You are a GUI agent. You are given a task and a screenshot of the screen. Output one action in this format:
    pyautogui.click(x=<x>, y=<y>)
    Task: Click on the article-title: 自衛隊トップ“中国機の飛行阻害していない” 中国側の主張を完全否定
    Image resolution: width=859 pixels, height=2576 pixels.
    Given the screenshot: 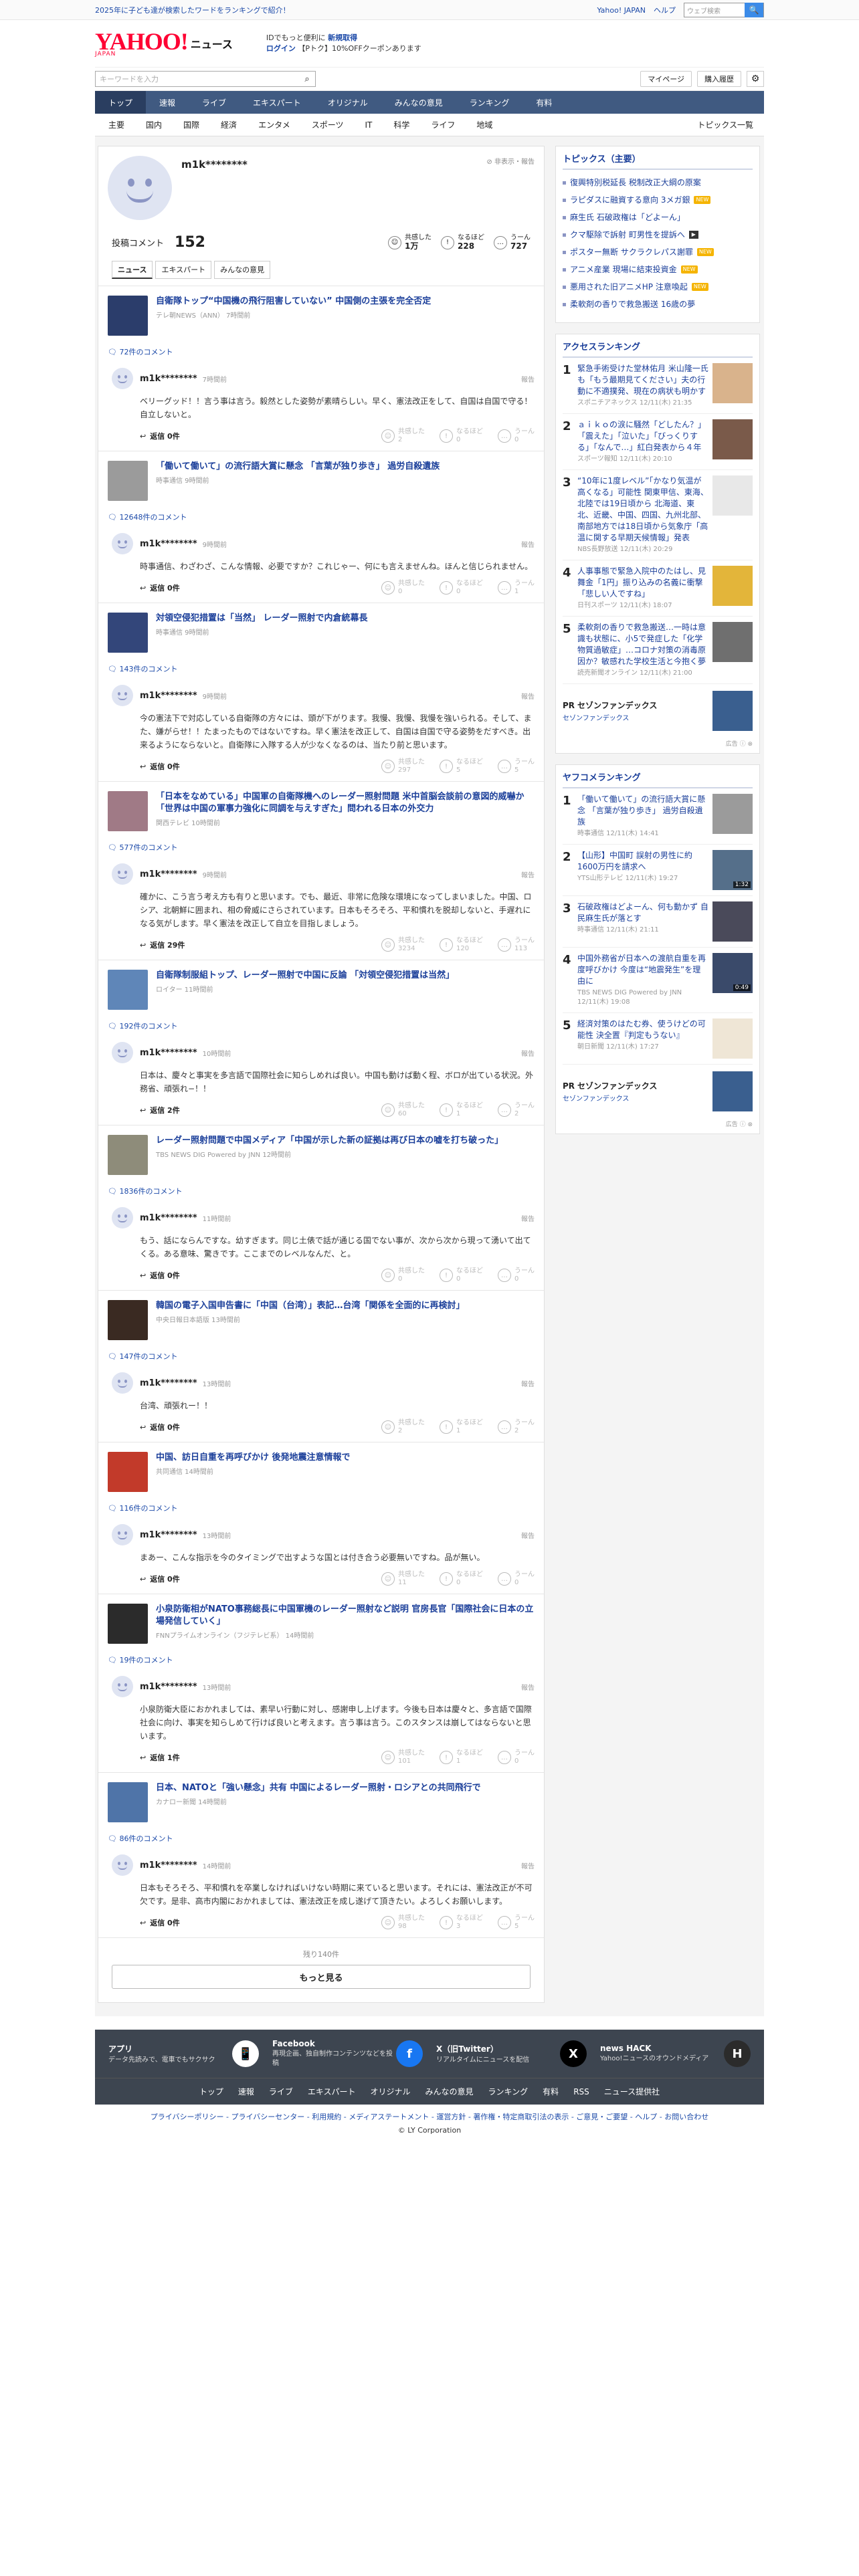 What is the action you would take?
    pyautogui.click(x=293, y=302)
    